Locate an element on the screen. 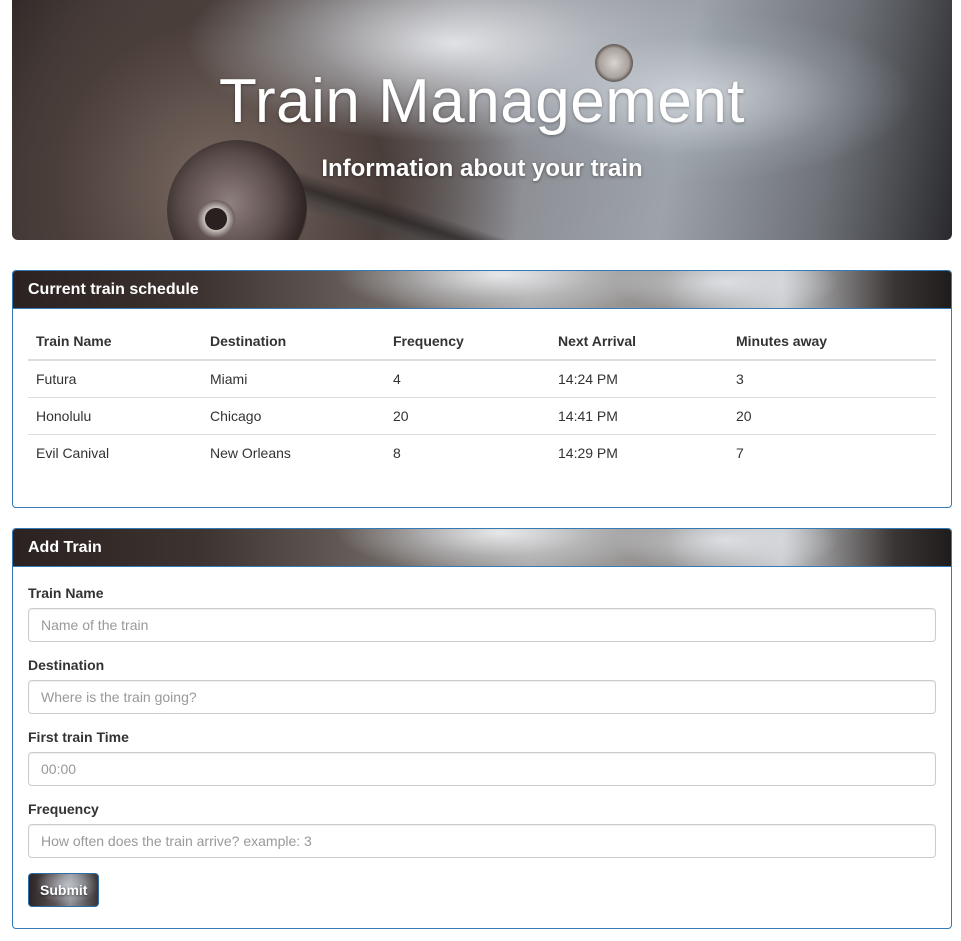 This screenshot has width=961, height=941. schedule-panel-heading: Current train schedule is located at coordinates (482, 290).